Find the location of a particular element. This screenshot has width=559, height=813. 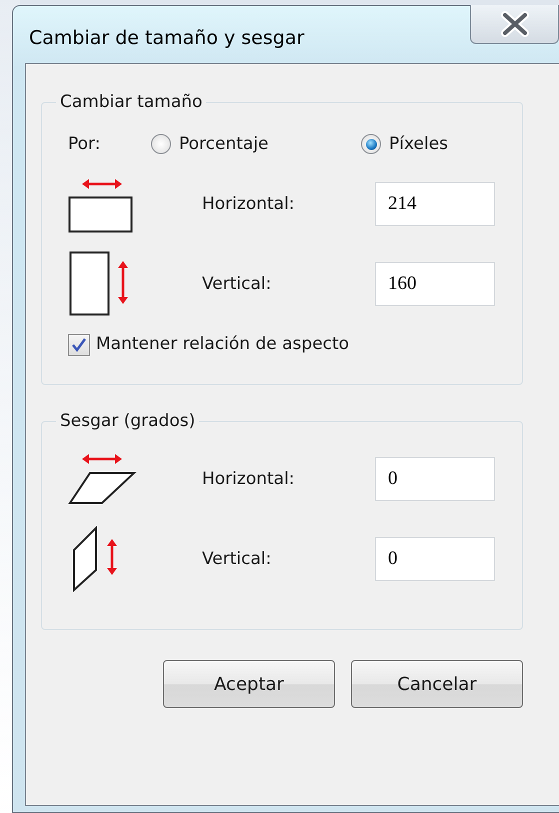

dialog-button: Cancelar is located at coordinates (437, 684).